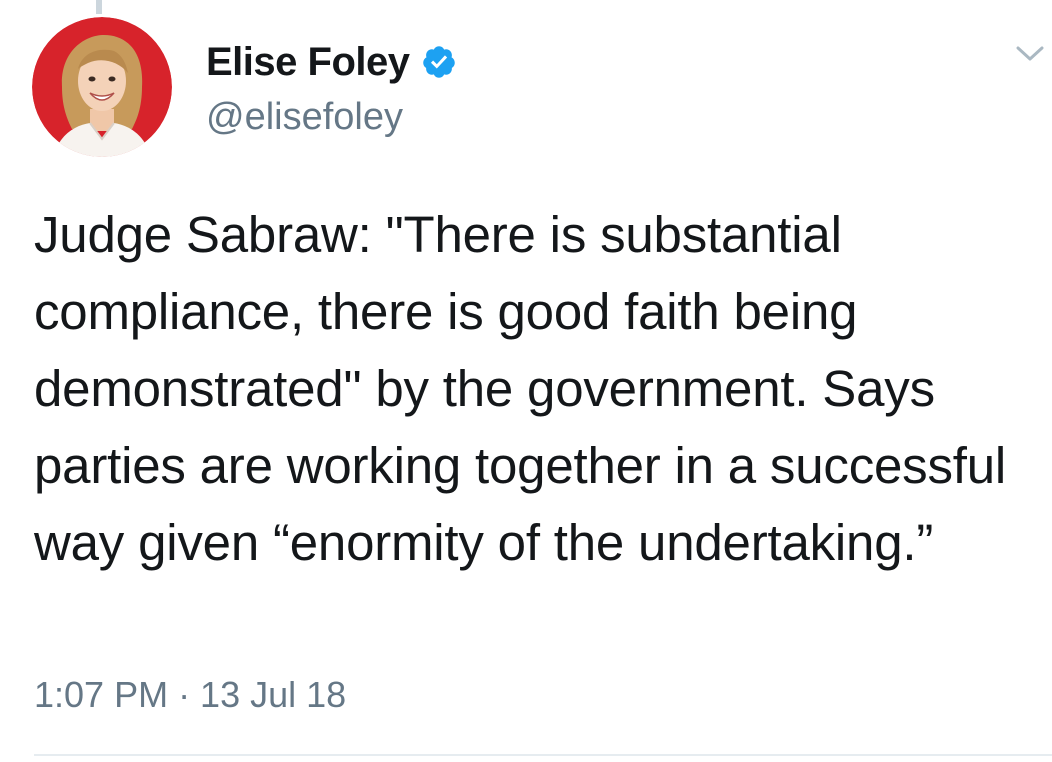  Describe the element at coordinates (99, 7) in the screenshot. I see `thread-connector-line` at that location.